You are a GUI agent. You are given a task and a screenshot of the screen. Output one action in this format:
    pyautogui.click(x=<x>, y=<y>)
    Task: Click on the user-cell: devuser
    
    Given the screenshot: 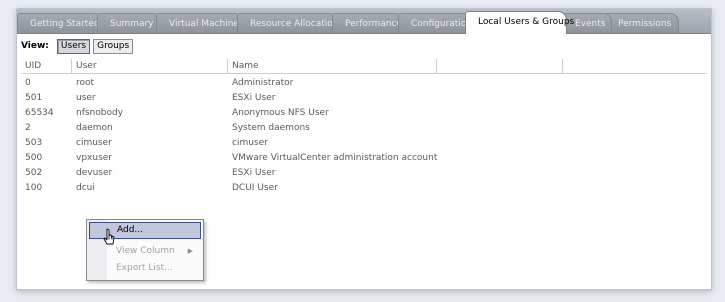 What is the action you would take?
    pyautogui.click(x=94, y=173)
    